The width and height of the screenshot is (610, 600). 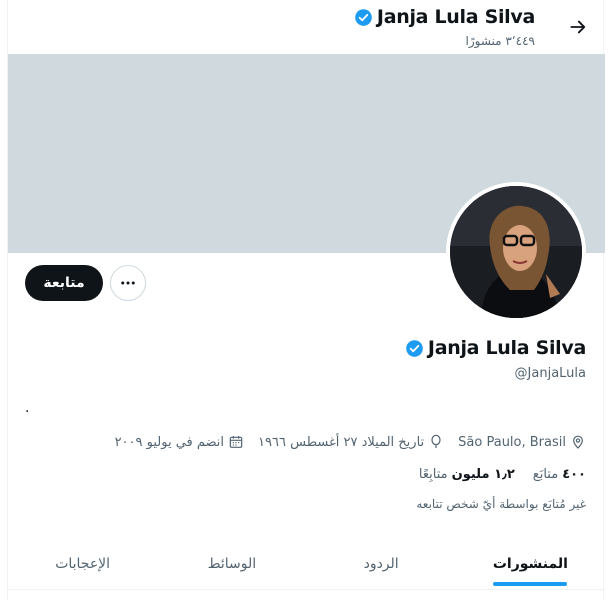 I want to click on profile-tabs: المنشورات الردود الوسائط الإعجابات, so click(x=306, y=564).